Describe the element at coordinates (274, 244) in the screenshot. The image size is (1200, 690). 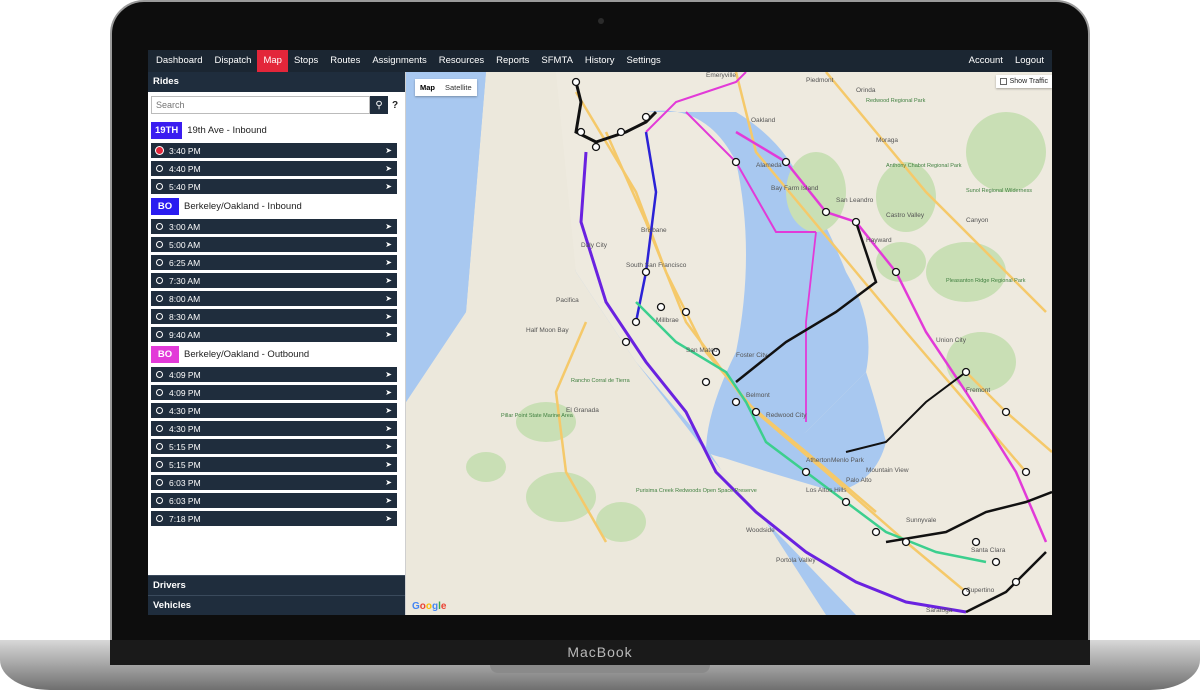
I see `ride-row: 5:00 AM➤` at that location.